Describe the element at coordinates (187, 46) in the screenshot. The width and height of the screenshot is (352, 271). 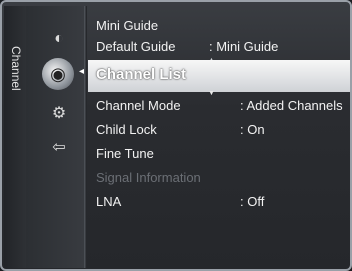
I see `menu-item-default-guide: Default Guide : Mini Guide` at that location.